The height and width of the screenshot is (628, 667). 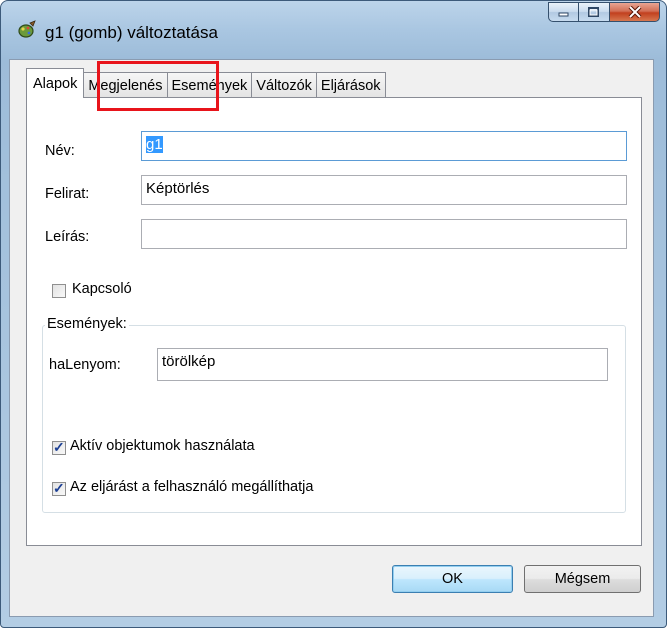 What do you see at coordinates (384, 234) in the screenshot?
I see `leiras-input` at bounding box center [384, 234].